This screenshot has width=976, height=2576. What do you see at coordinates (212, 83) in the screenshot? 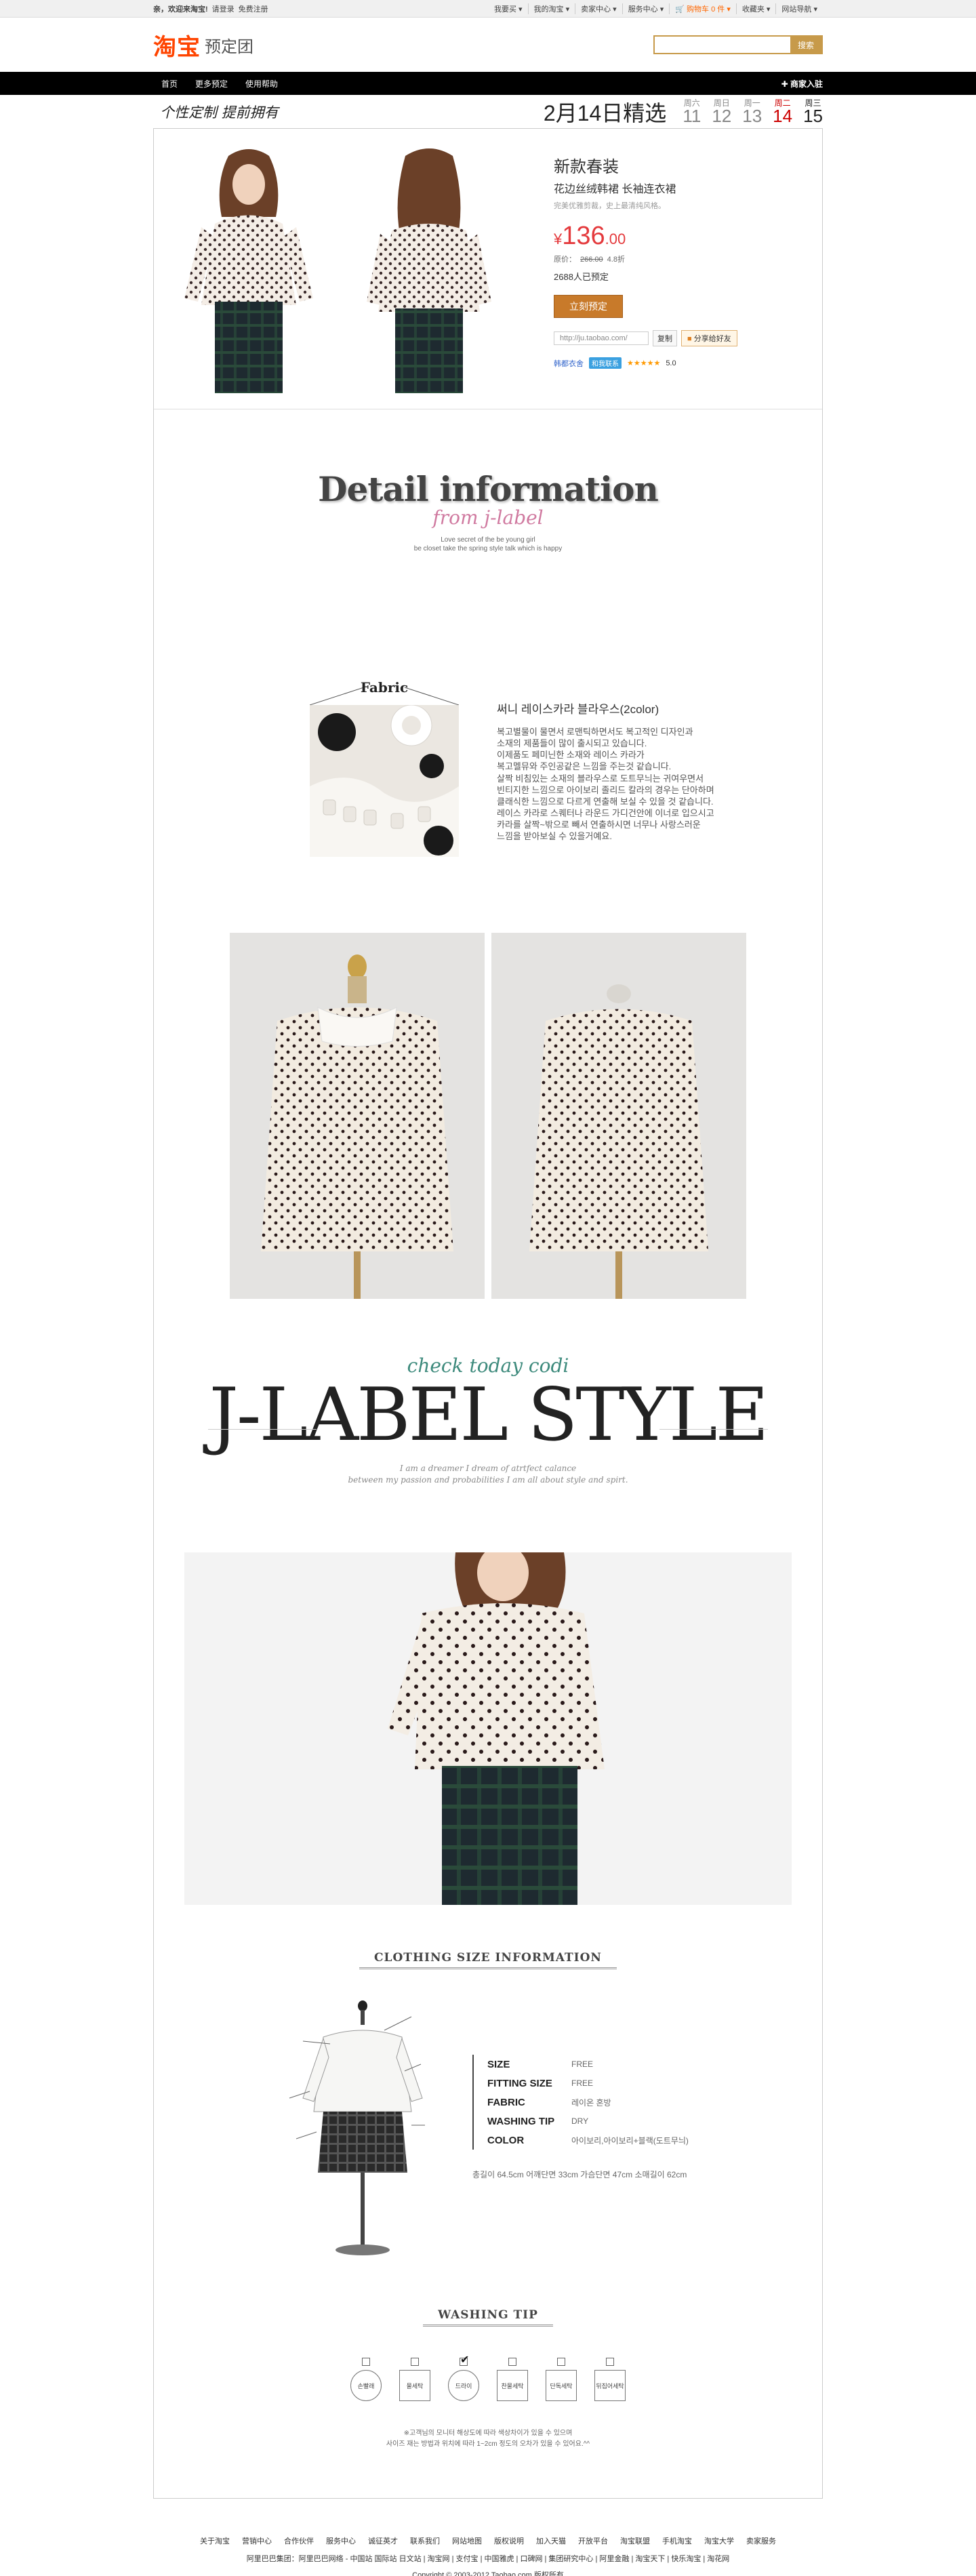
I see `nav-more-presale: 更多预定` at bounding box center [212, 83].